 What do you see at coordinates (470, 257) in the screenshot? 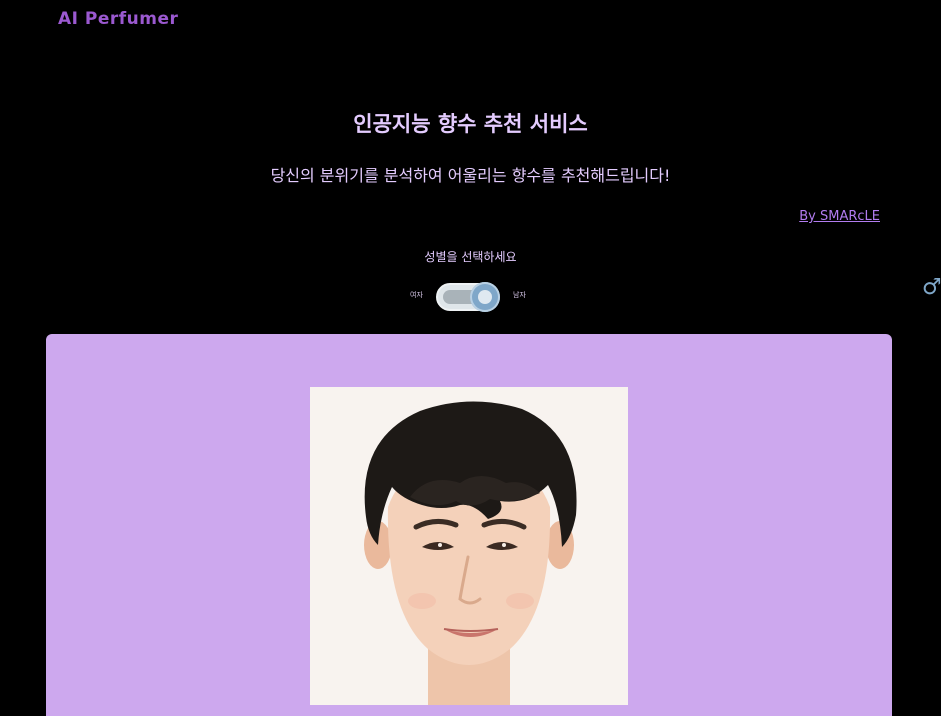
I see `gender-prompt: 성별을 선택하세요` at bounding box center [470, 257].